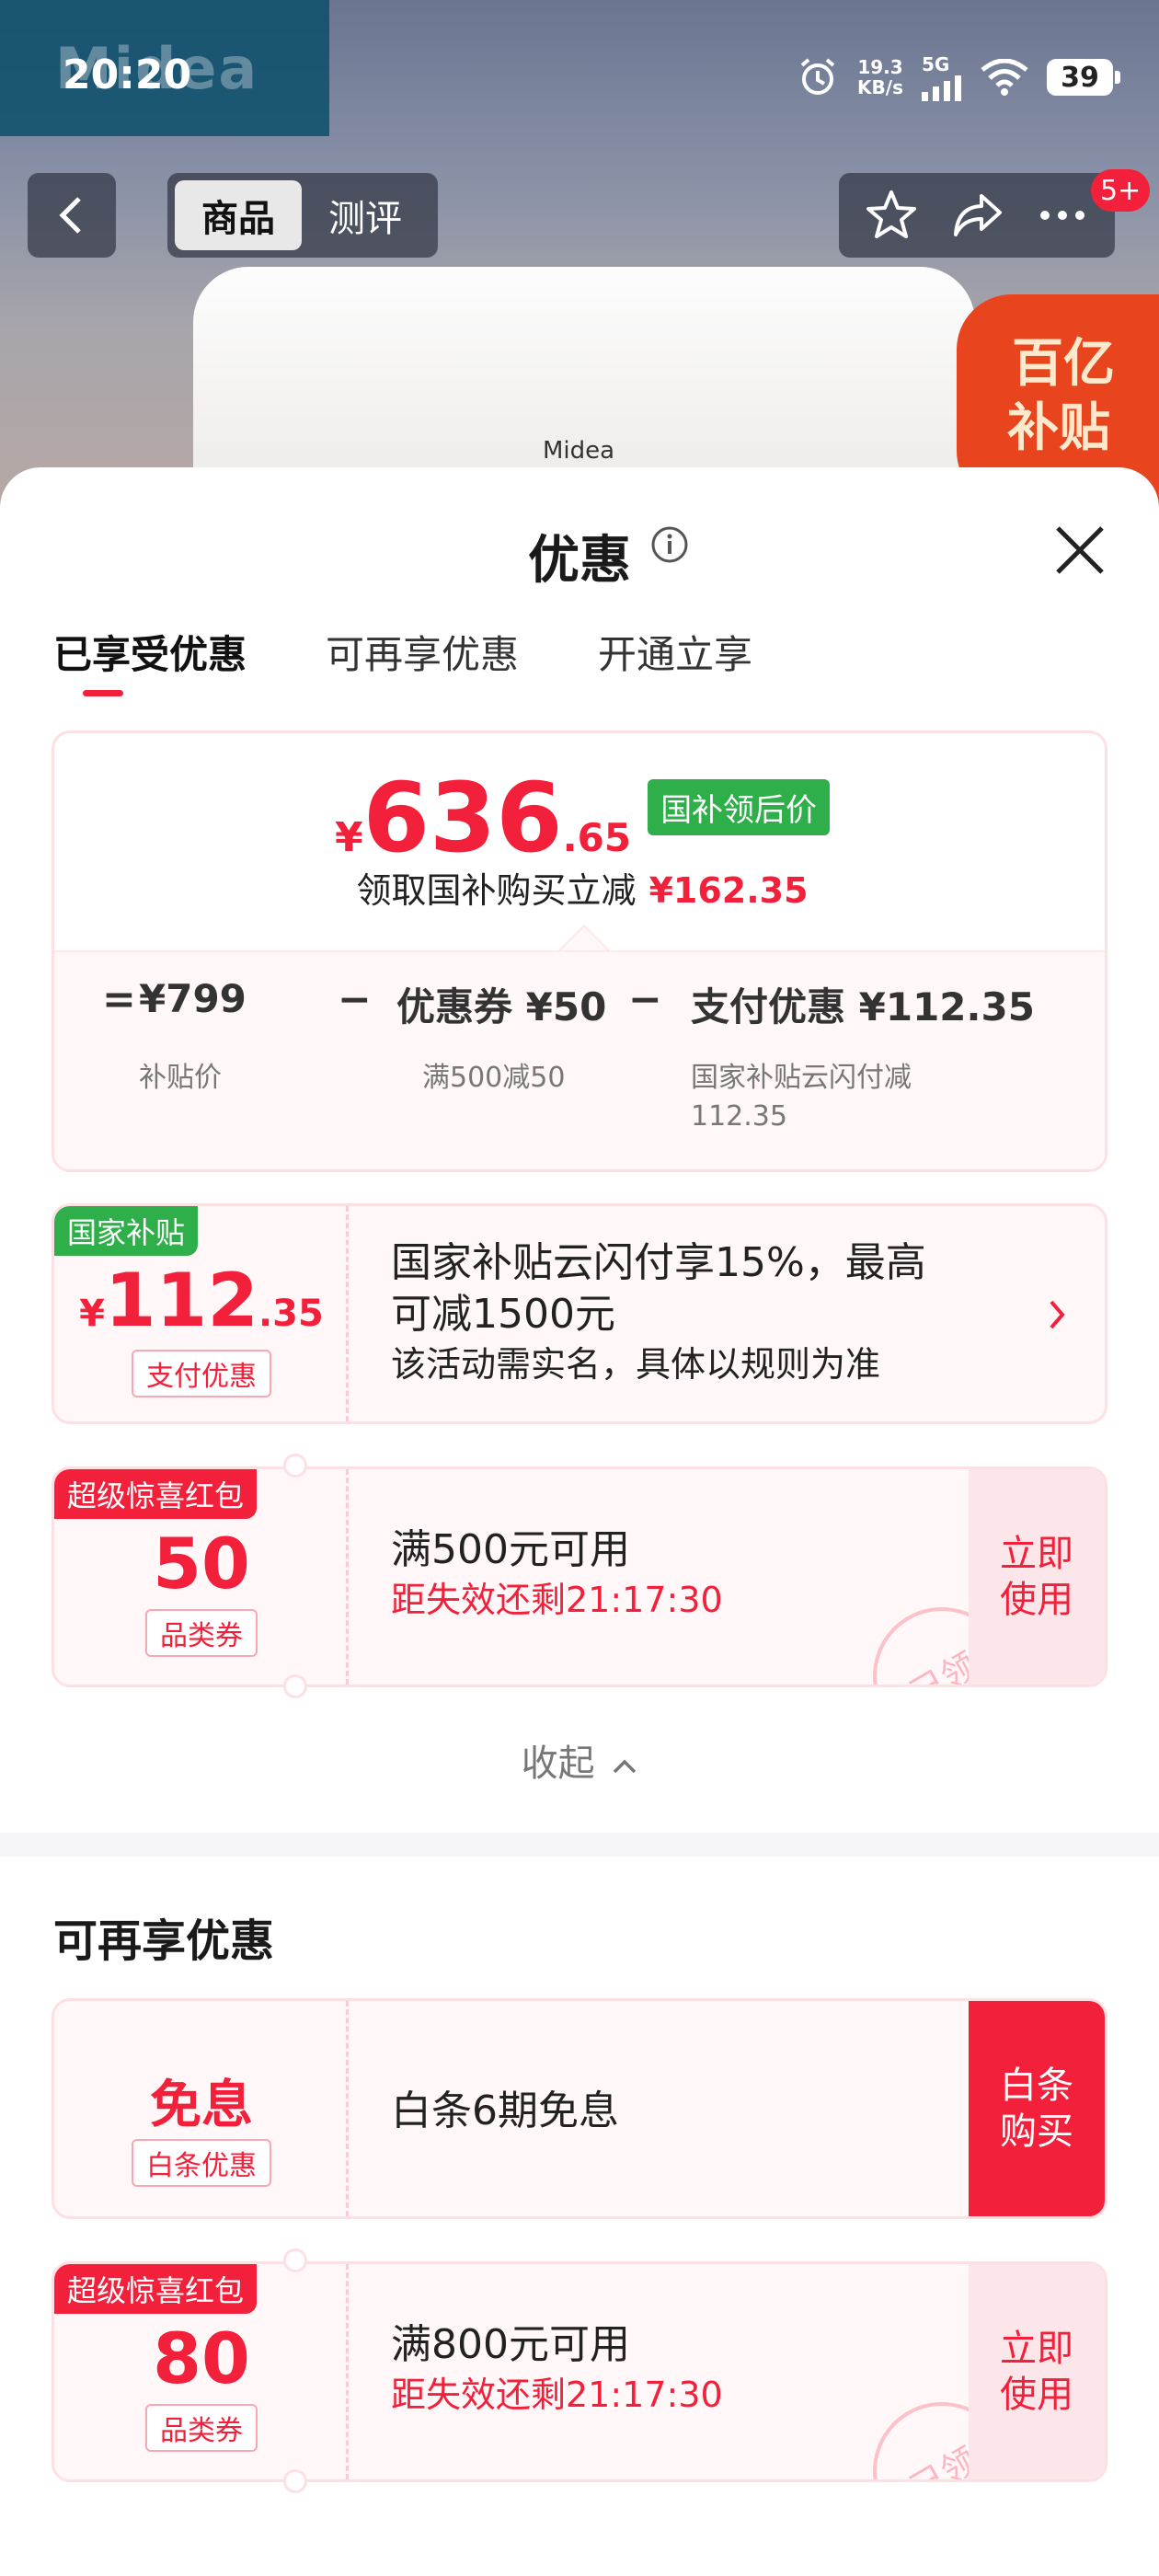 Image resolution: width=1159 pixels, height=2576 pixels. I want to click on promo-line1: 百亿, so click(1063, 364).